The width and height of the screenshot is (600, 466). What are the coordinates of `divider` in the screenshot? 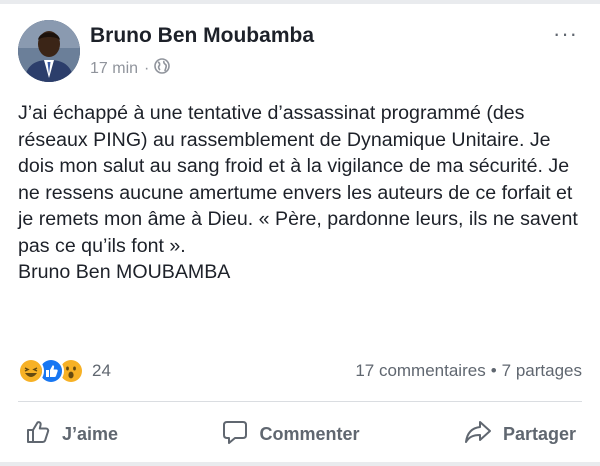 It's located at (300, 401).